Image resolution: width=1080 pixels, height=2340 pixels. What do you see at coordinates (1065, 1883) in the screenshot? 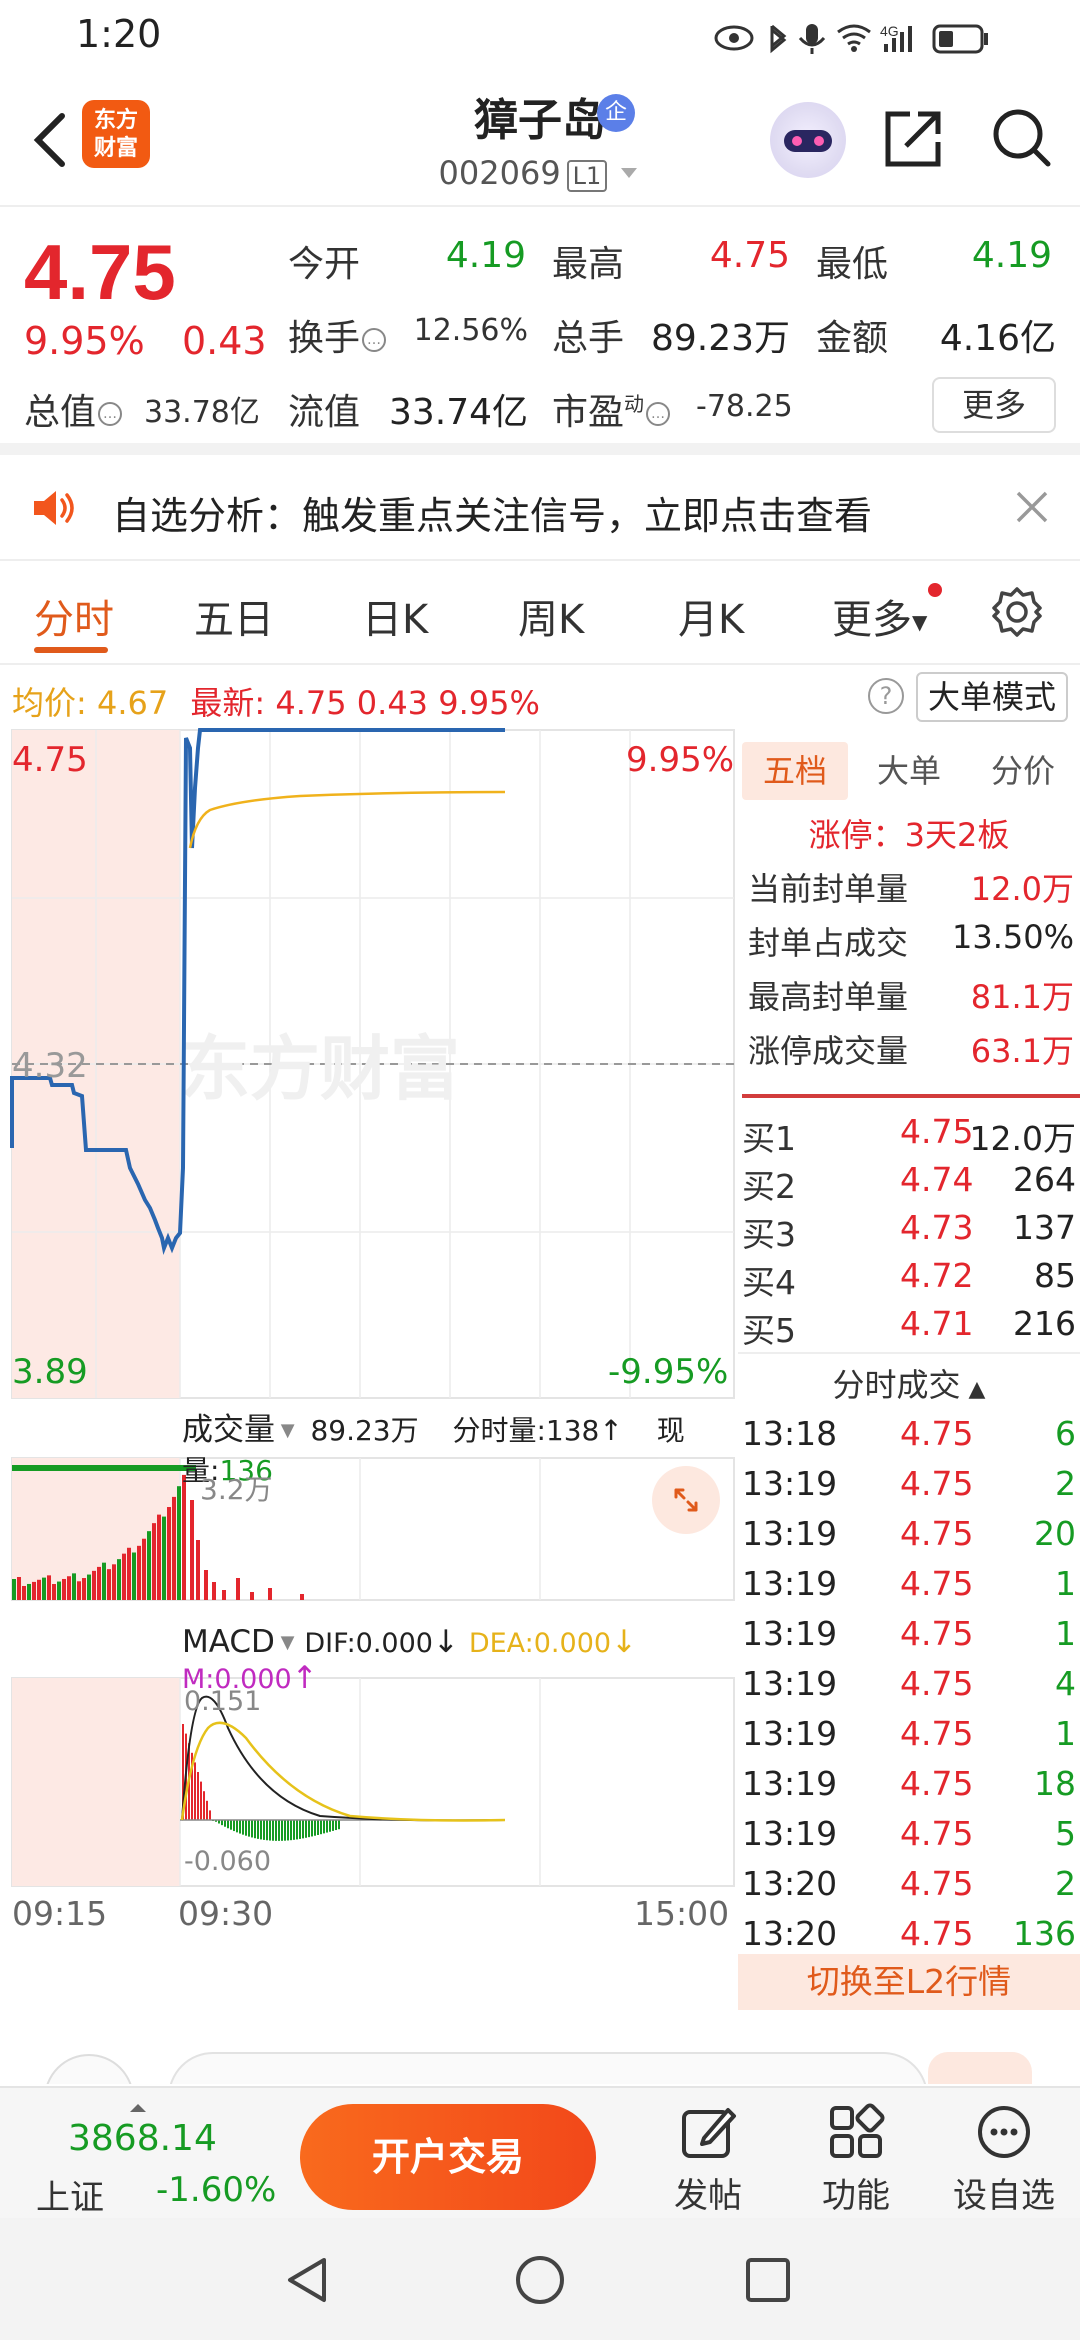
I see `tick-volume: 2` at bounding box center [1065, 1883].